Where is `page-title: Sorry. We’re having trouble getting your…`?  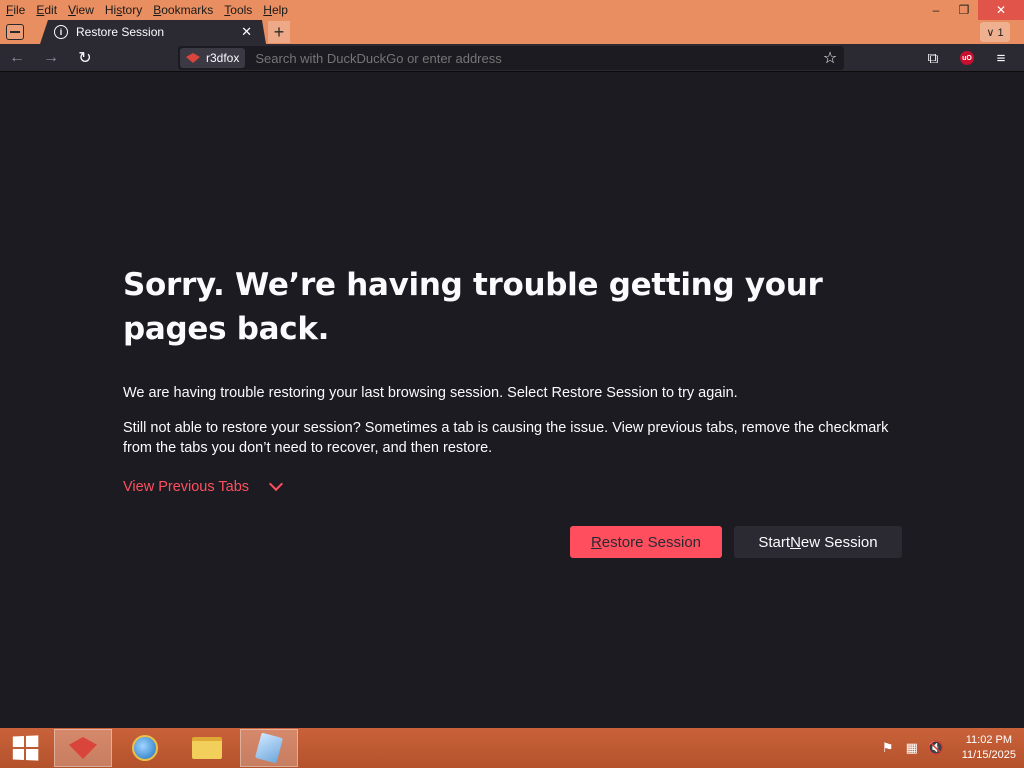
page-title: Sorry. We’re having trouble getting your… is located at coordinates (473, 307).